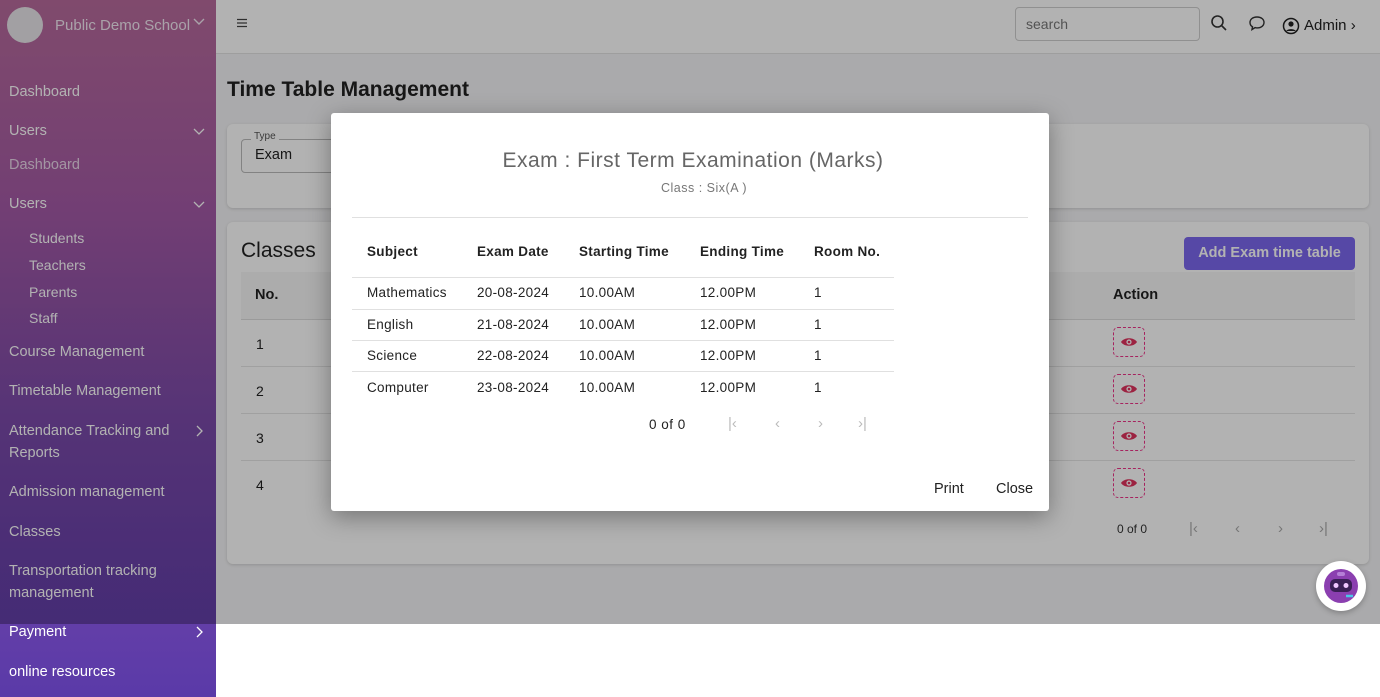 Image resolution: width=1380 pixels, height=697 pixels. I want to click on cell-subject: Science, so click(392, 355).